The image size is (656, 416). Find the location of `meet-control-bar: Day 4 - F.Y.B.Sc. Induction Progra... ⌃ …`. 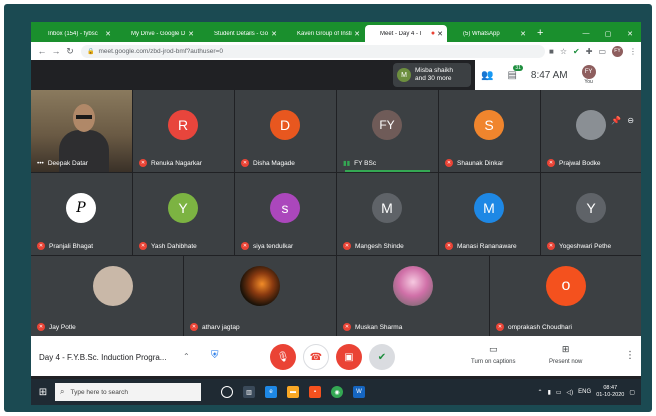

meet-control-bar: Day 4 - F.Y.B.Sc. Induction Progra... ⌃ … is located at coordinates (336, 356).